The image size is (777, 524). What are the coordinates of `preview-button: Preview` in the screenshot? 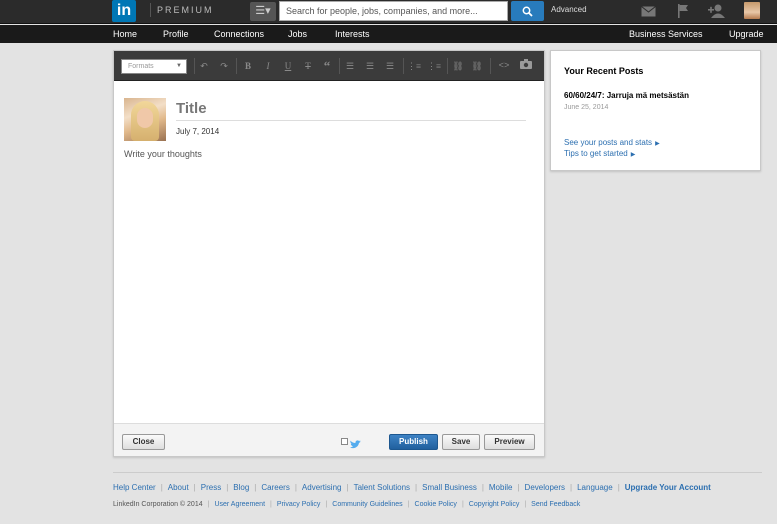 It's located at (509, 442).